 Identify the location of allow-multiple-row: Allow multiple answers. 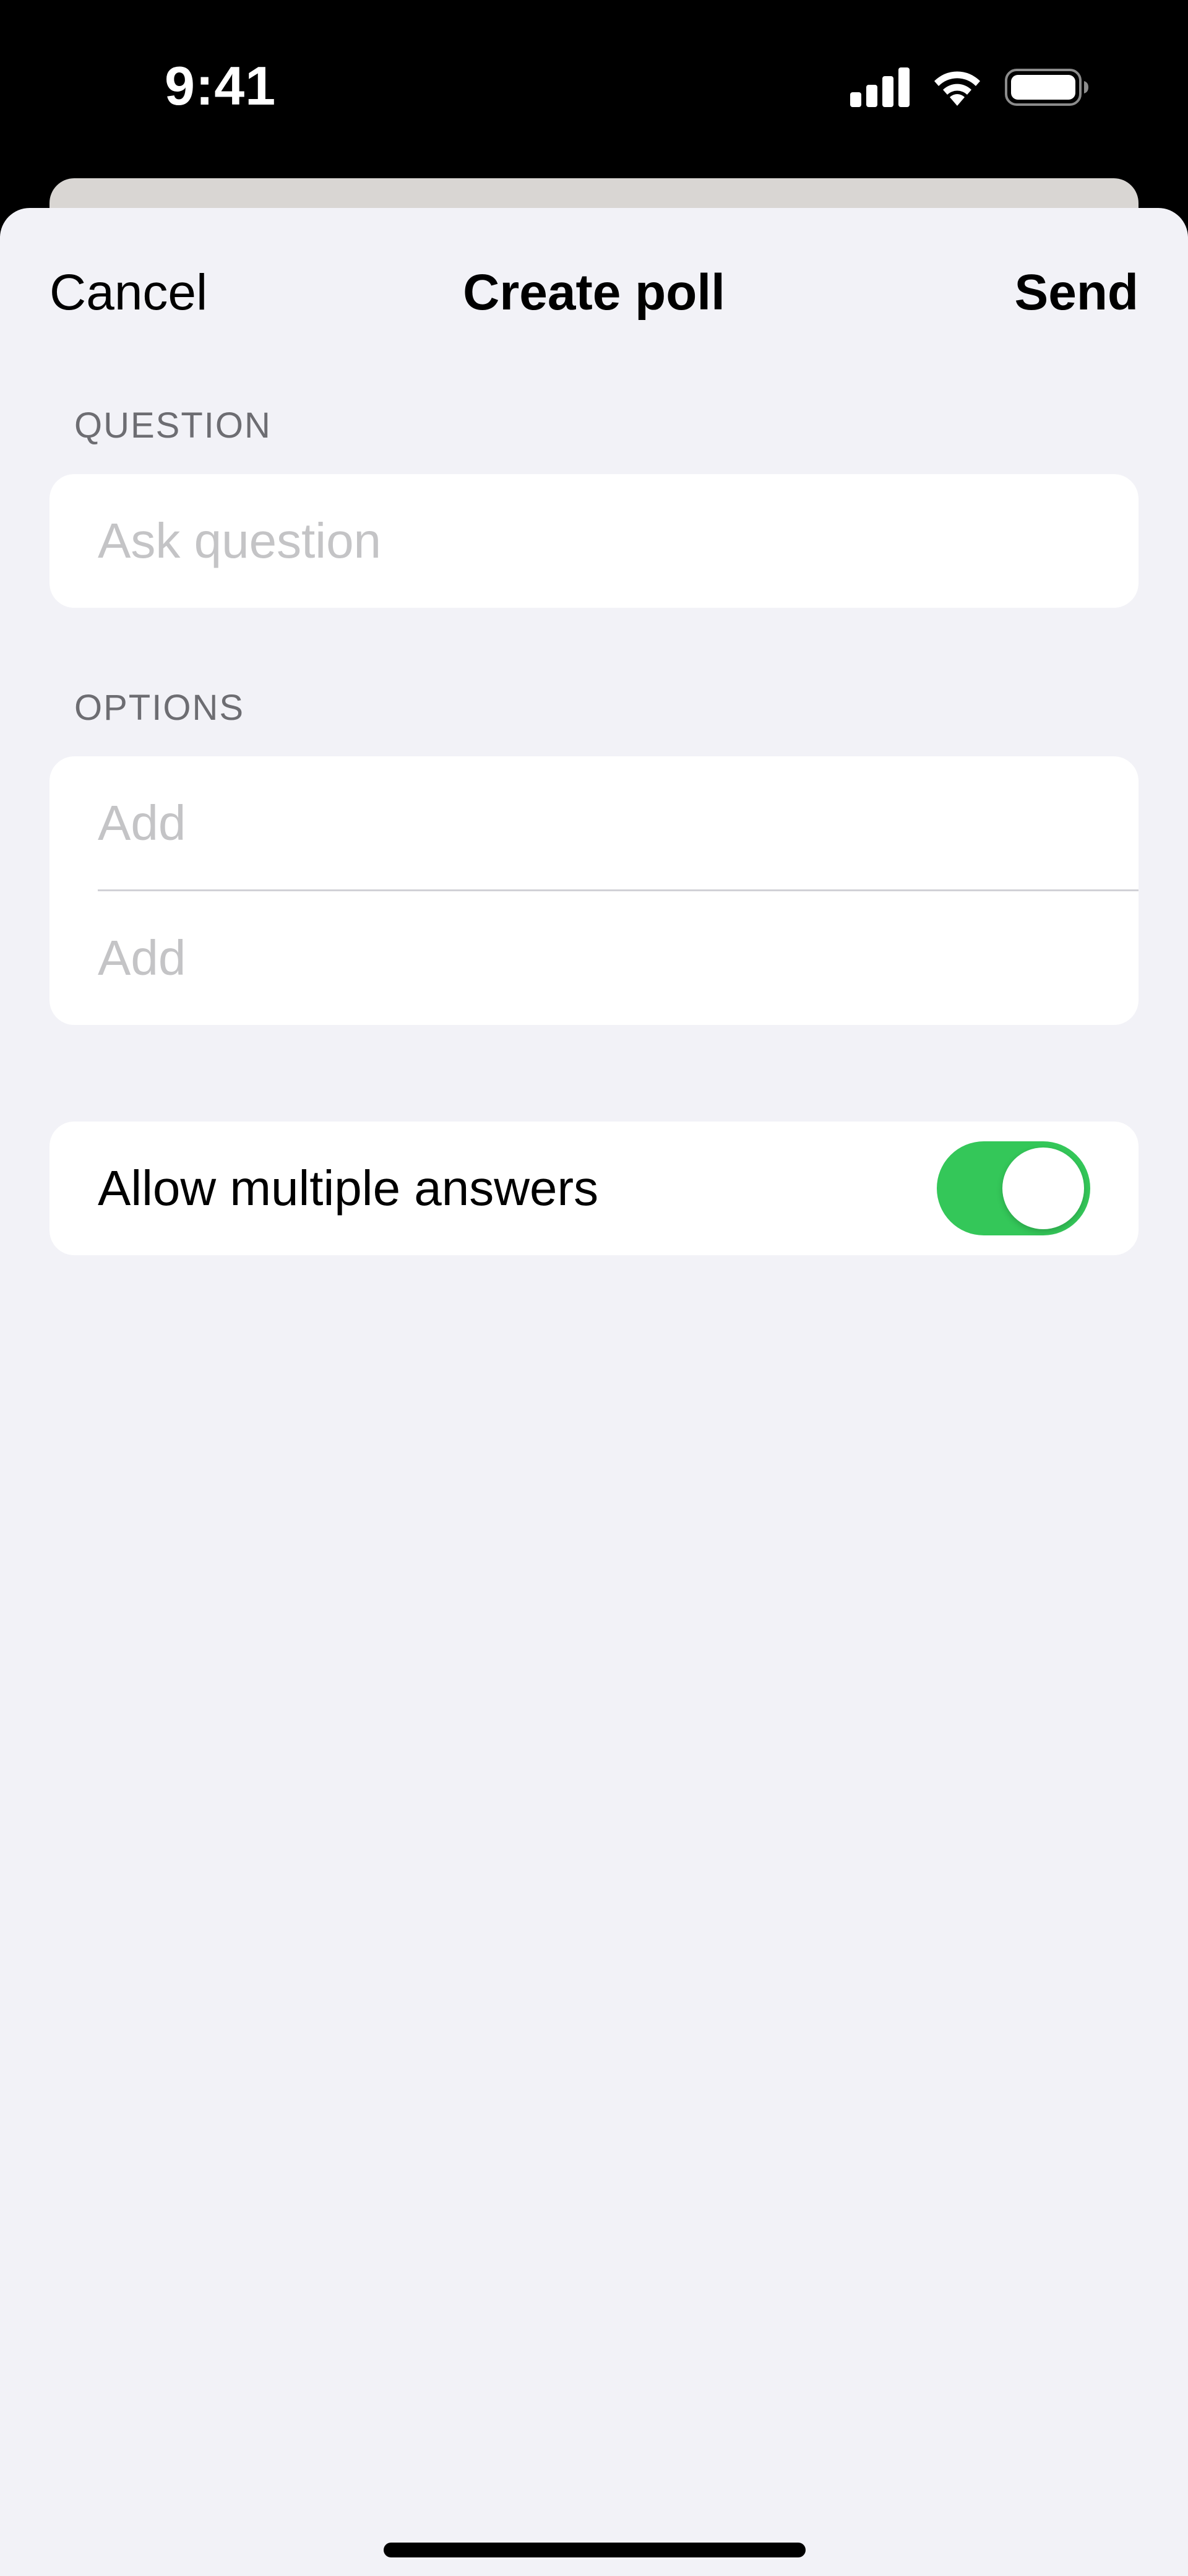
(594, 1188).